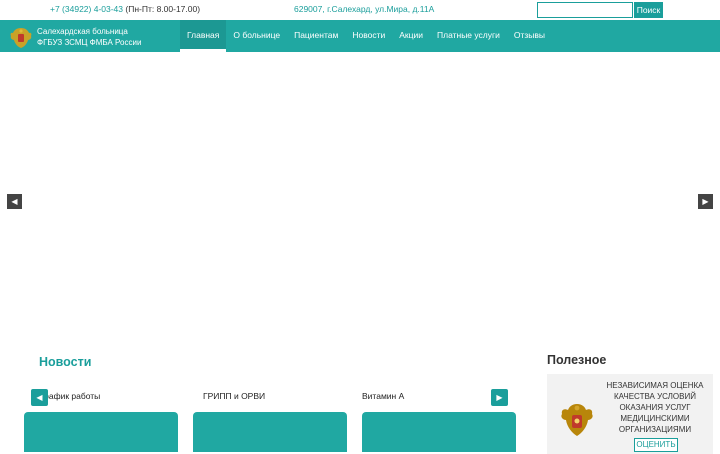 The height and width of the screenshot is (454, 720). What do you see at coordinates (234, 396) in the screenshot?
I see `news-card-title: ГРИПП и ОРВИ` at bounding box center [234, 396].